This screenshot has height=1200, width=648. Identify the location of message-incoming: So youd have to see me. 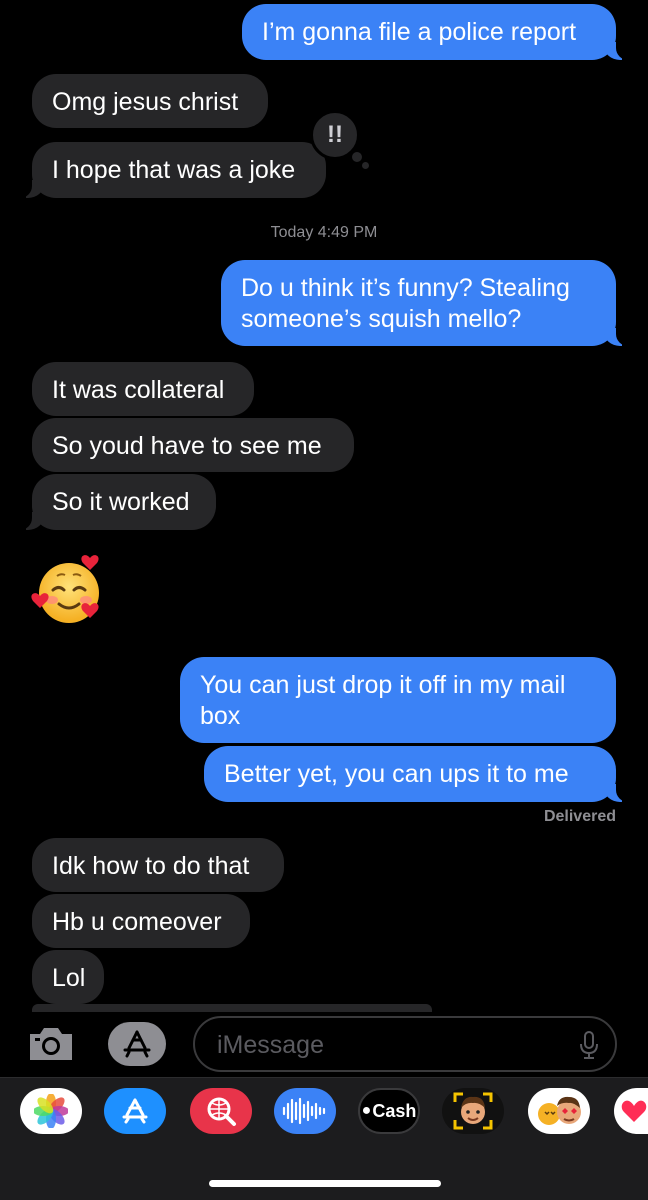
(193, 445).